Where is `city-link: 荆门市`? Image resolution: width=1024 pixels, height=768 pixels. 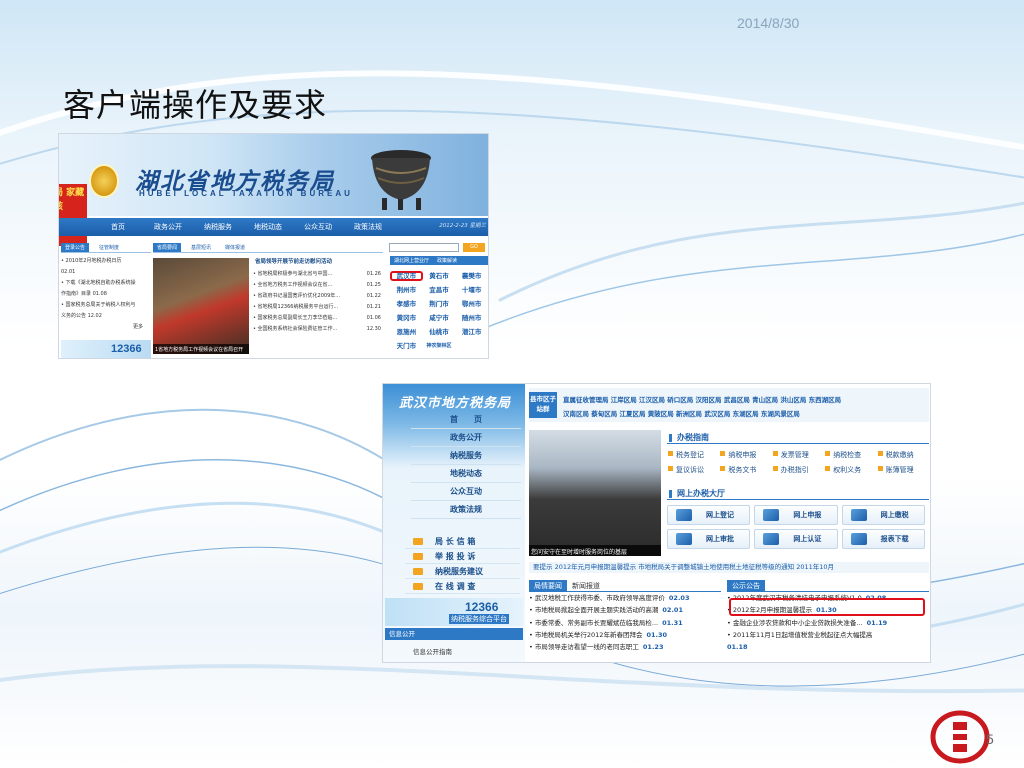 city-link: 荆门市 is located at coordinates (439, 304).